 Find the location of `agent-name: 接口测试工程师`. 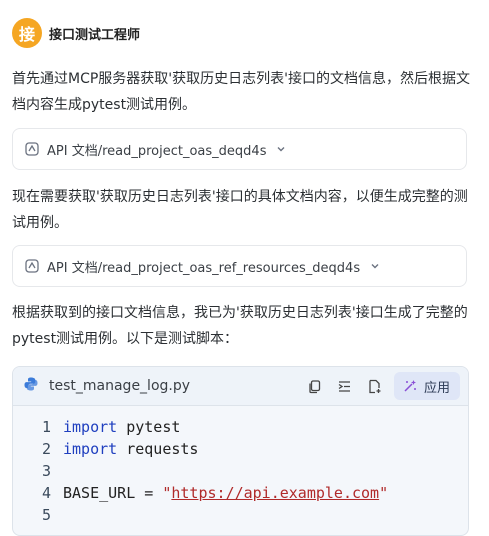

agent-name: 接口测试工程师 is located at coordinates (95, 35).